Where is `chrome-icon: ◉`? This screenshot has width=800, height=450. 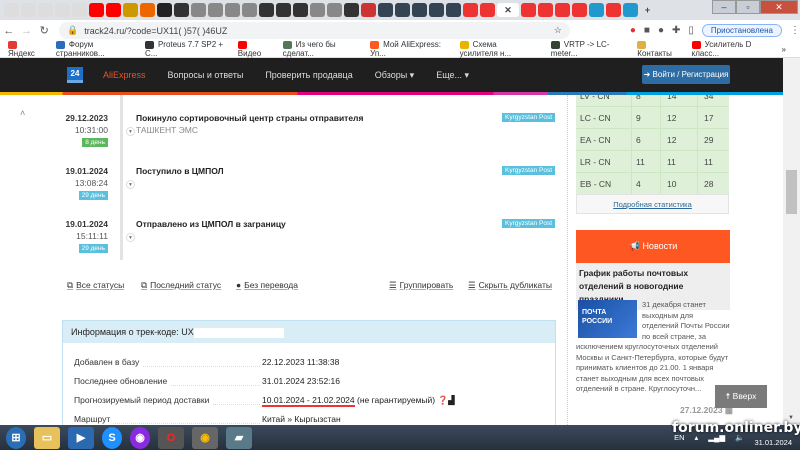 chrome-icon: ◉ is located at coordinates (205, 437).